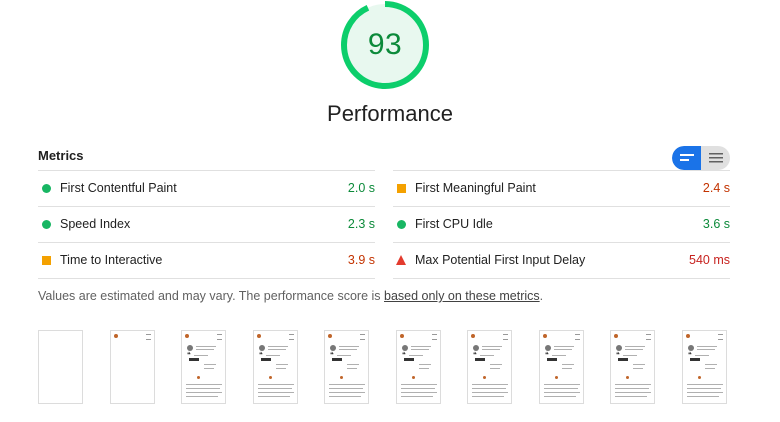  I want to click on metric-label: Speed Index, so click(95, 224).